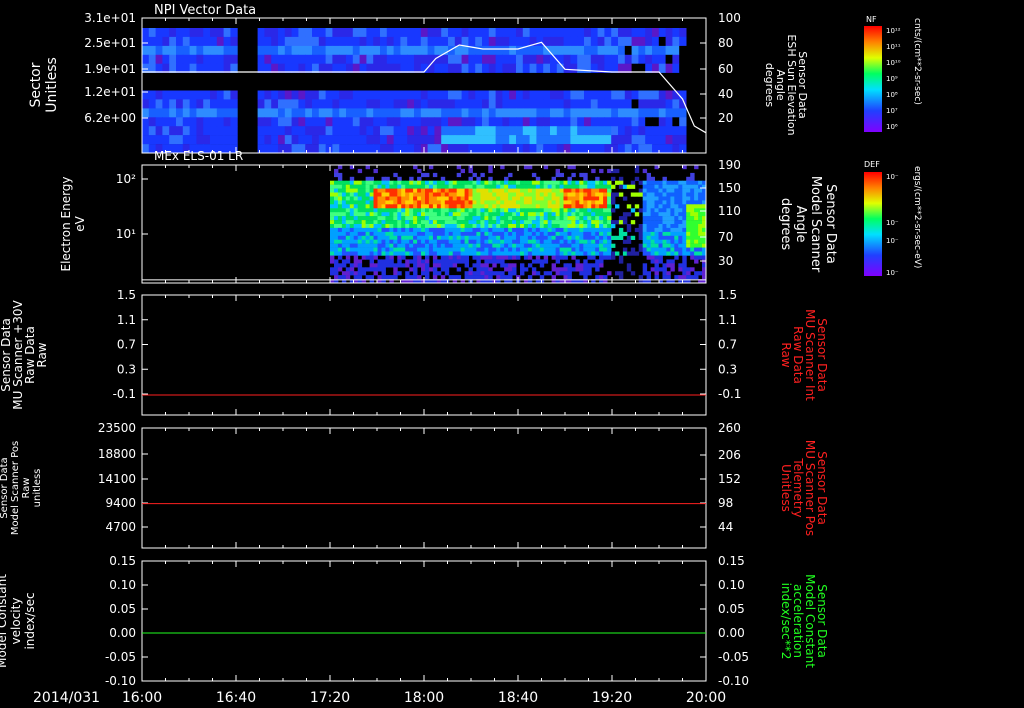 This screenshot has width=1024, height=708. Describe the element at coordinates (518, 698) in the screenshot. I see `time-tick-label: 18:40` at that location.